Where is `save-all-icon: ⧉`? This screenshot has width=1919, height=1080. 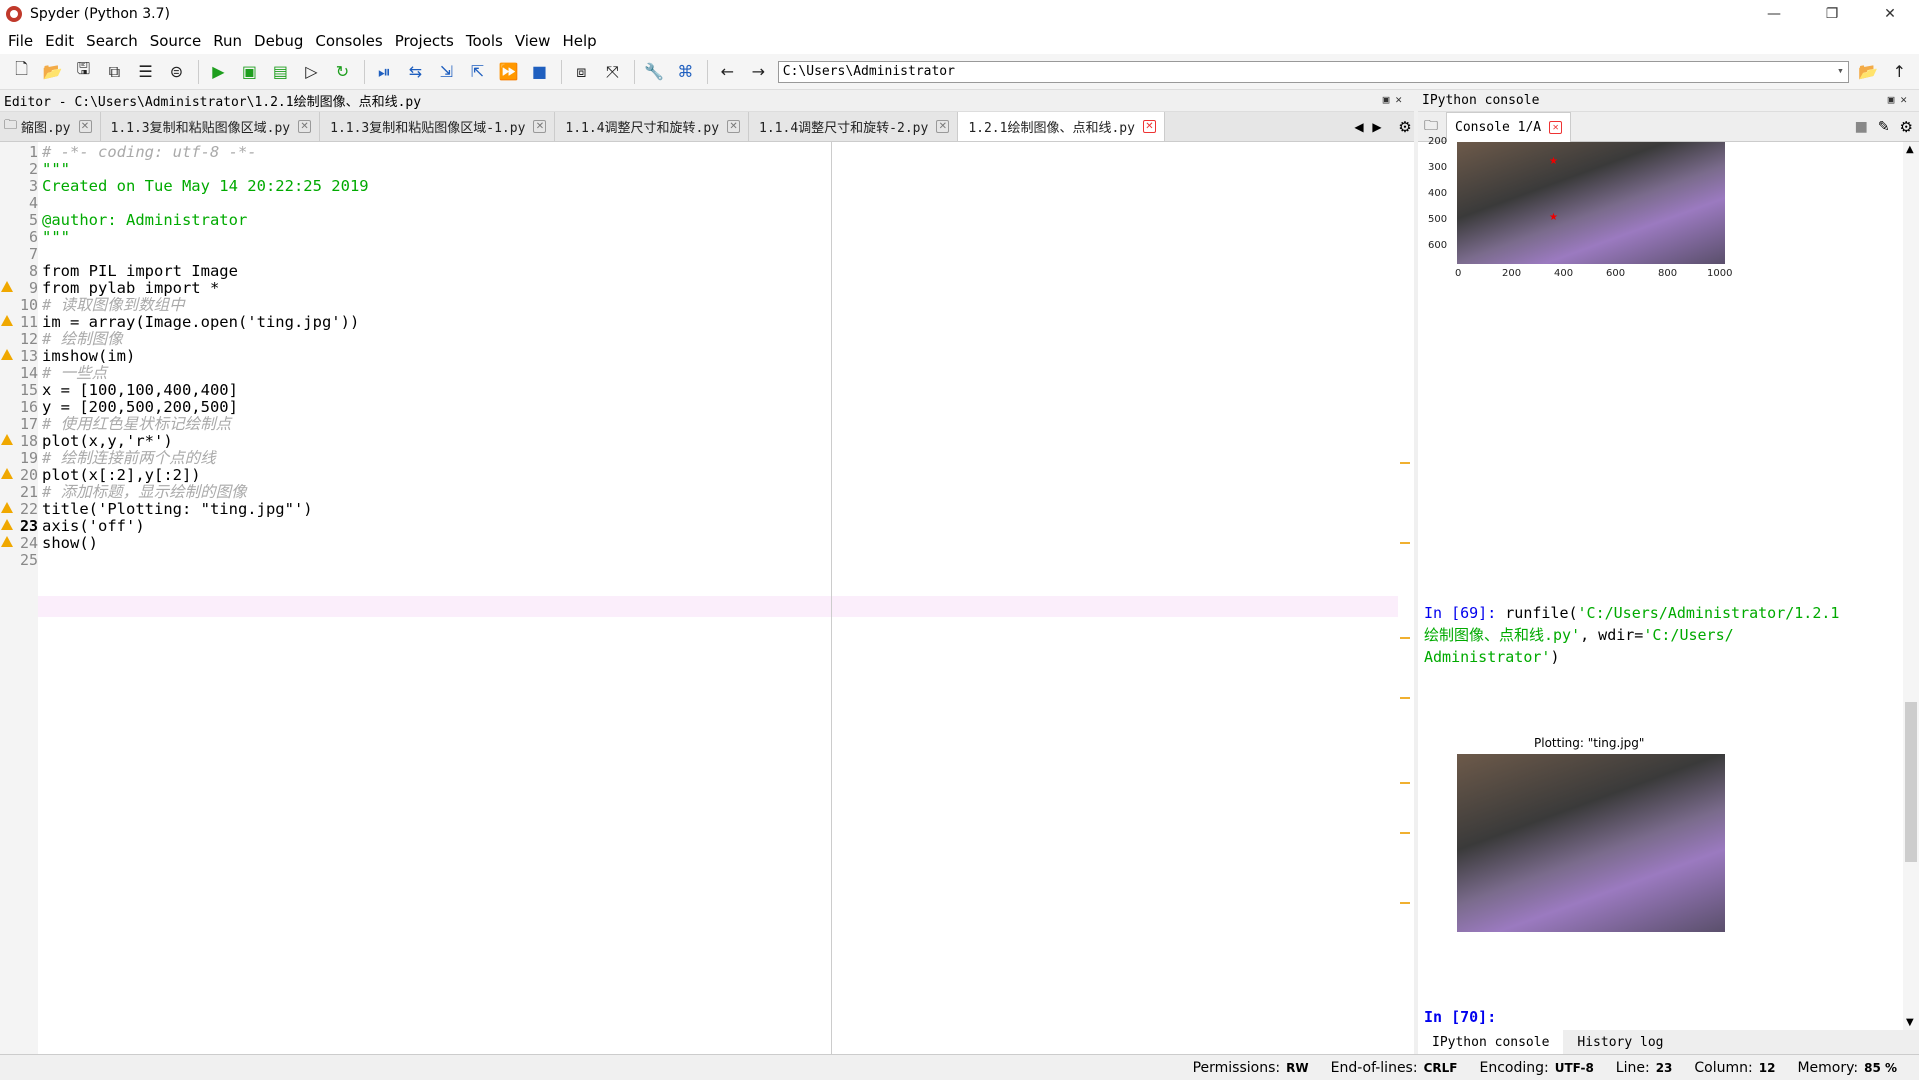
save-all-icon: ⧉ is located at coordinates (114, 72).